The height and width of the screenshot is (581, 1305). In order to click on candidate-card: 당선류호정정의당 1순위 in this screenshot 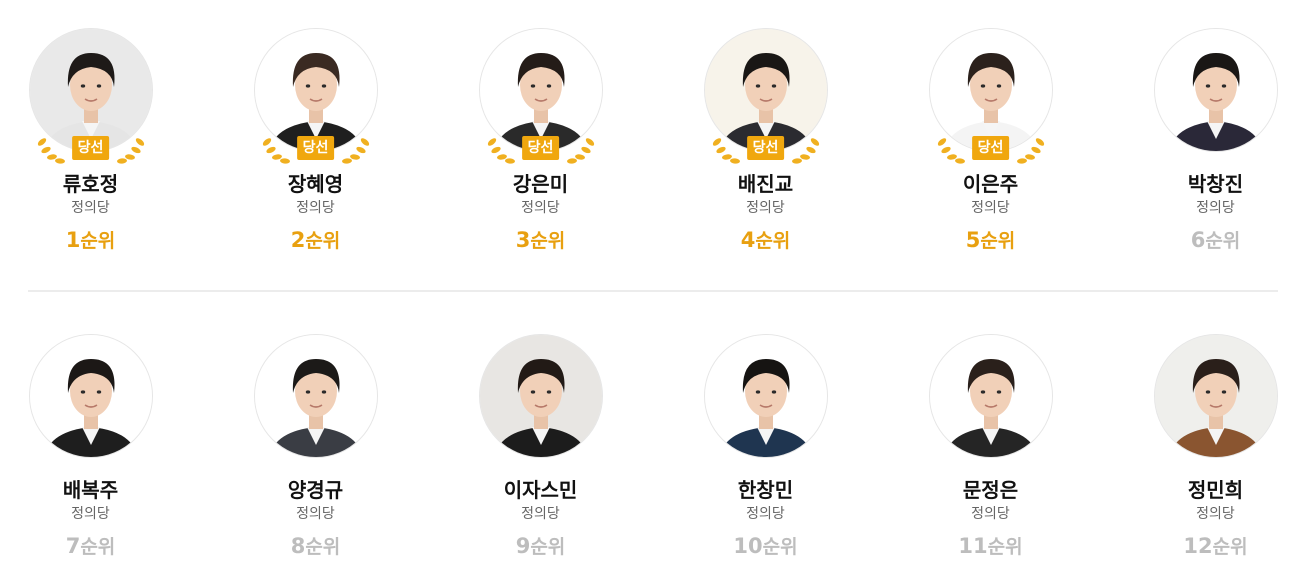, I will do `click(101, 130)`.